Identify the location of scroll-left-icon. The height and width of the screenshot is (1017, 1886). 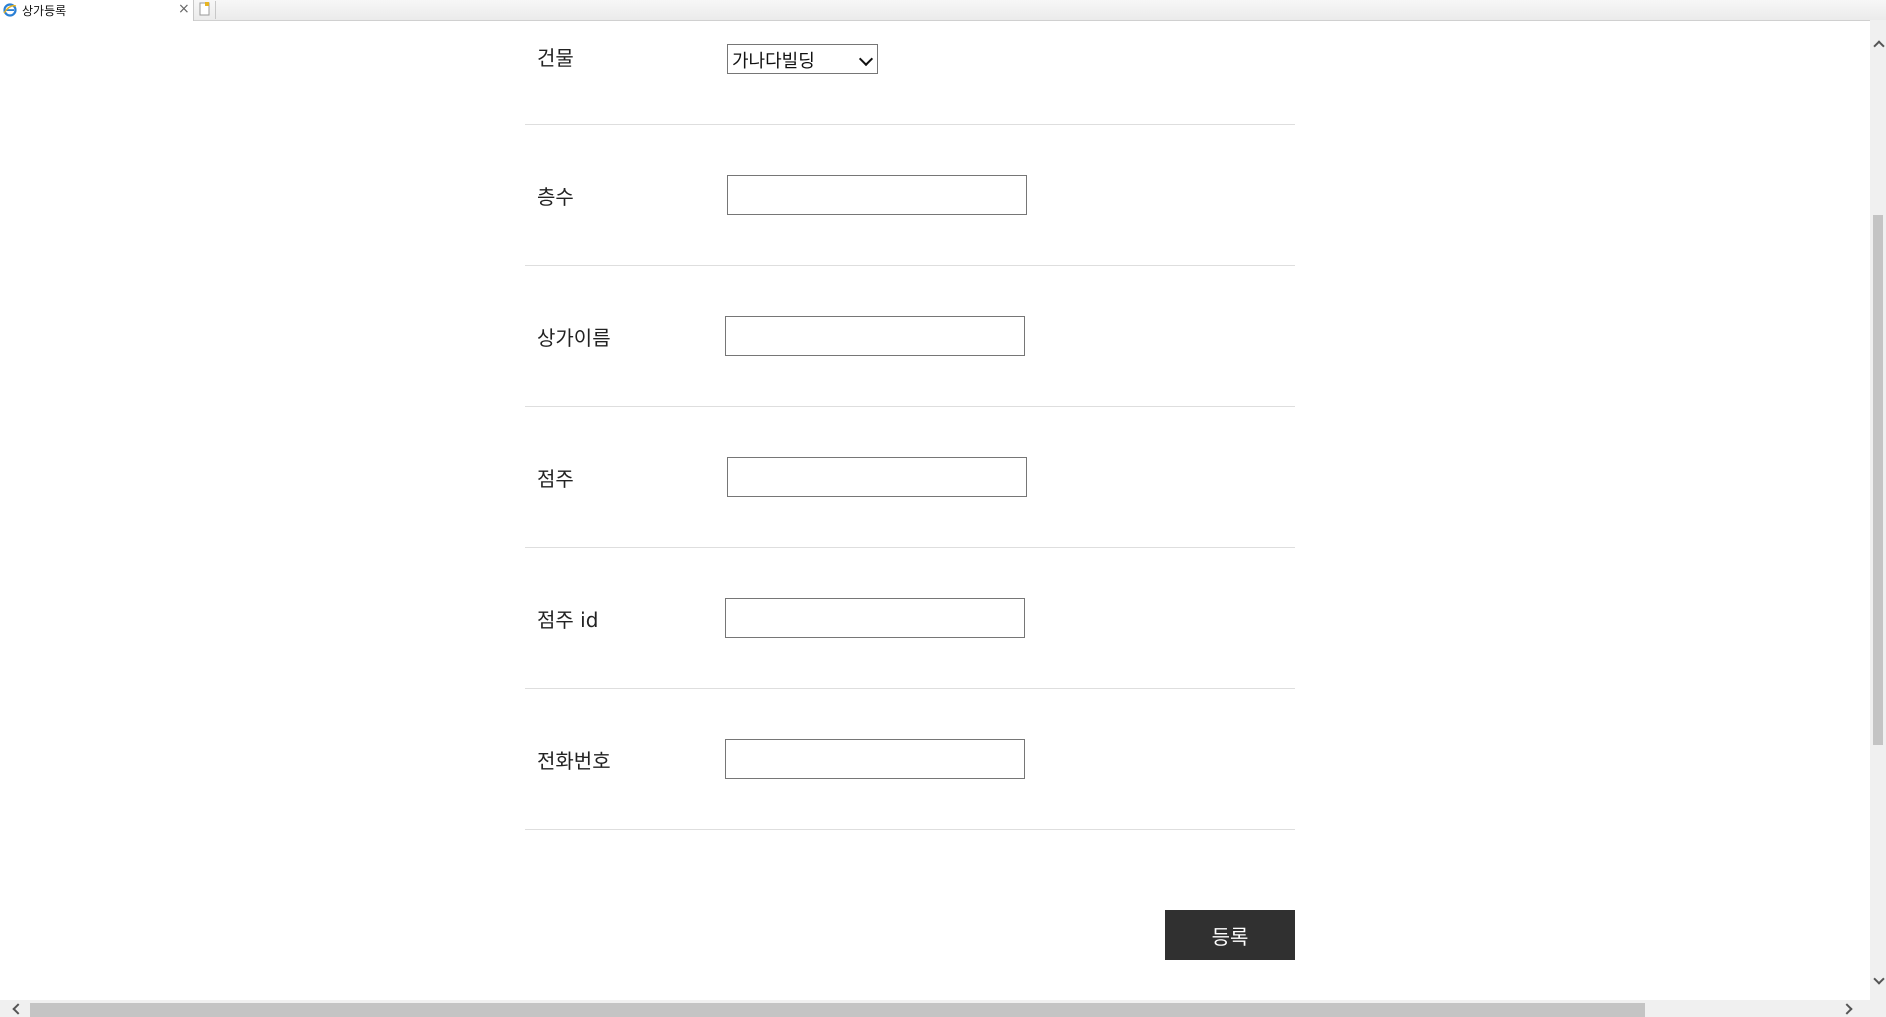
(18, 1009).